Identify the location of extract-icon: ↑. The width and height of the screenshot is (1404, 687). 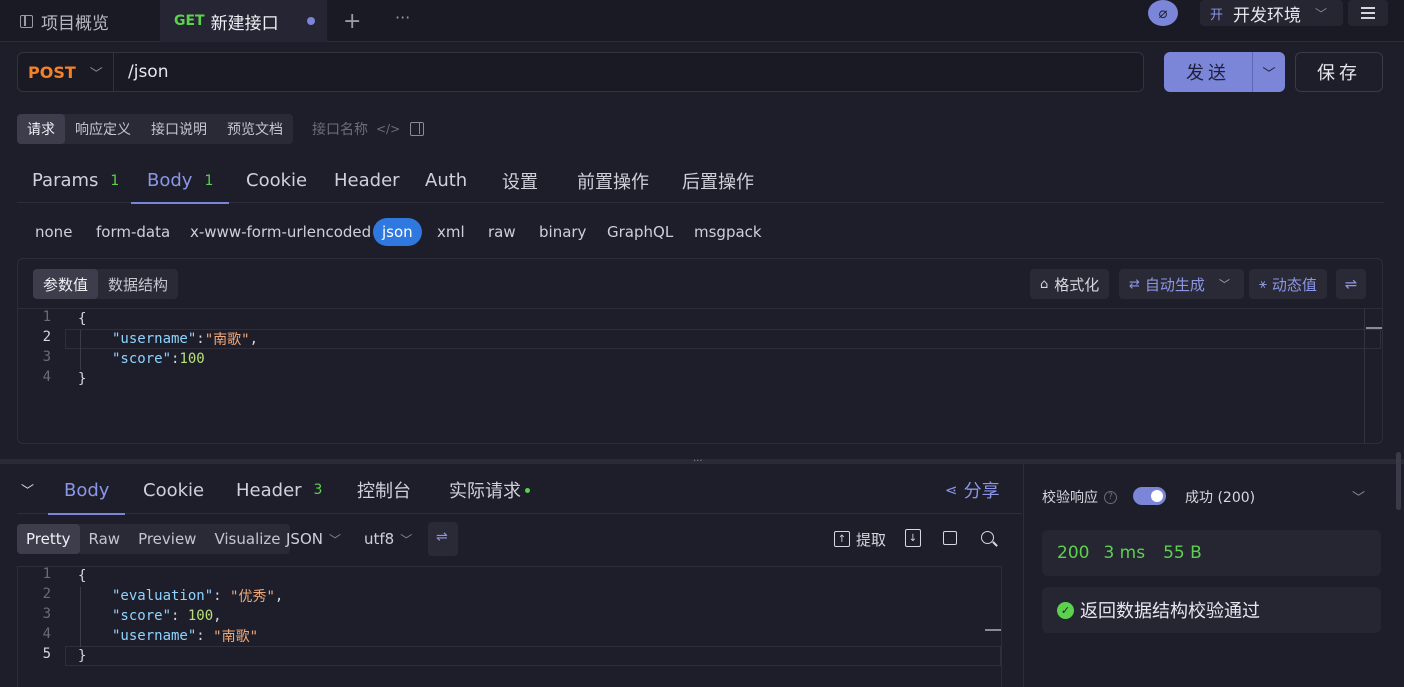
(842, 539).